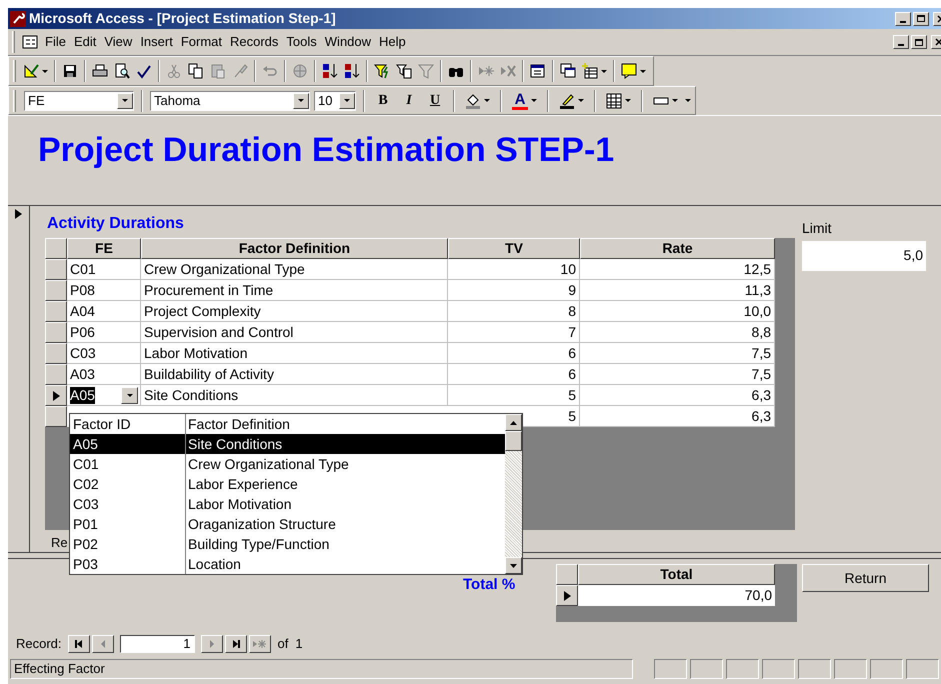 The height and width of the screenshot is (684, 941). What do you see at coordinates (157, 644) in the screenshot?
I see `record-number-field: 1` at bounding box center [157, 644].